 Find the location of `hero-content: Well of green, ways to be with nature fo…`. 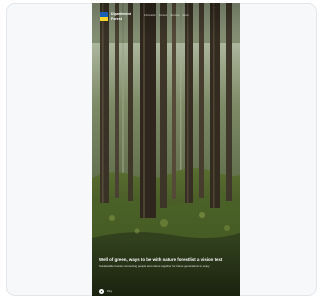

hero-content: Well of green, ways to be with nature fo… is located at coordinates (166, 263).